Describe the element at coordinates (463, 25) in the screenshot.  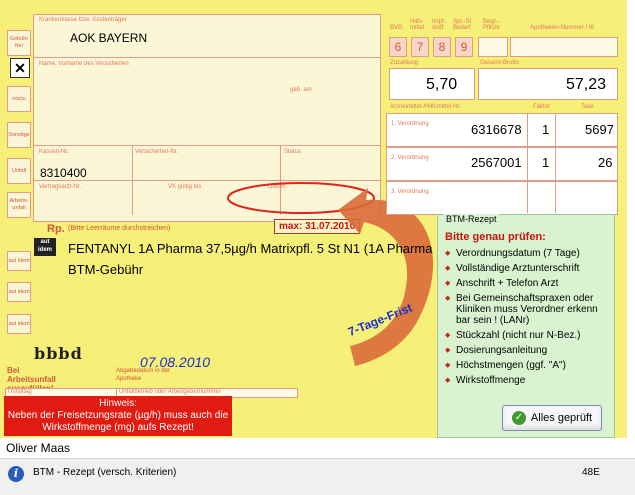
I see `spr-st-bedarf-label: Spr.-St. Bedarf` at that location.